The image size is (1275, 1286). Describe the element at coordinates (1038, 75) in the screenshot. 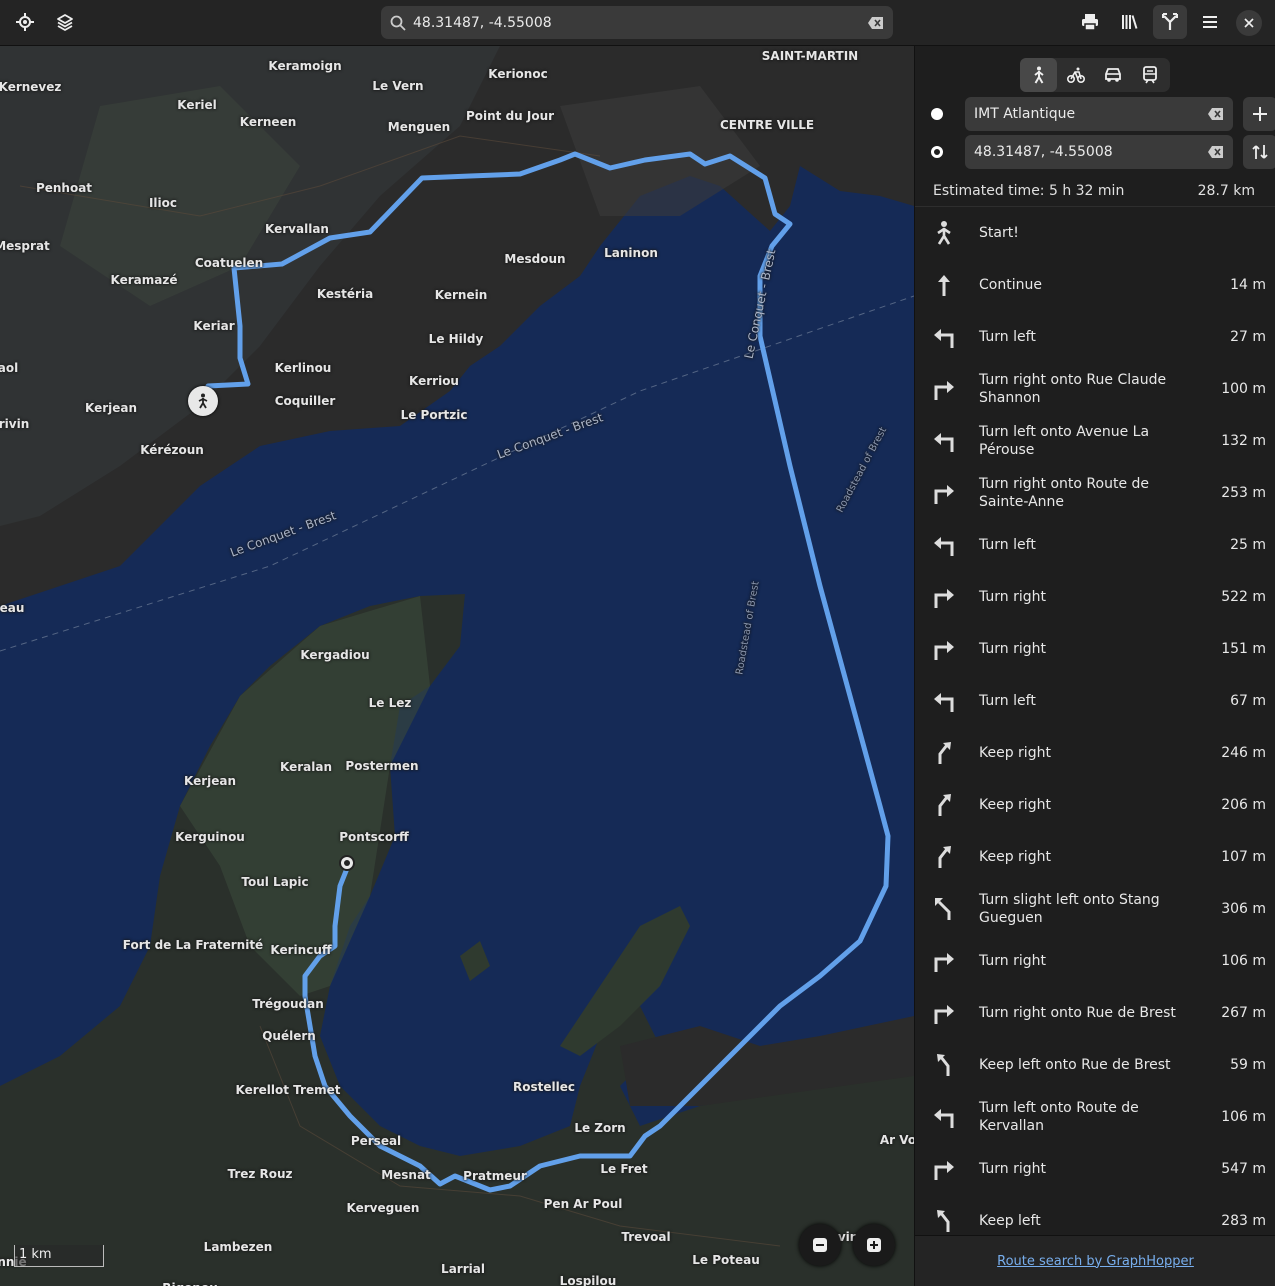

I see `mode-walk-button` at that location.